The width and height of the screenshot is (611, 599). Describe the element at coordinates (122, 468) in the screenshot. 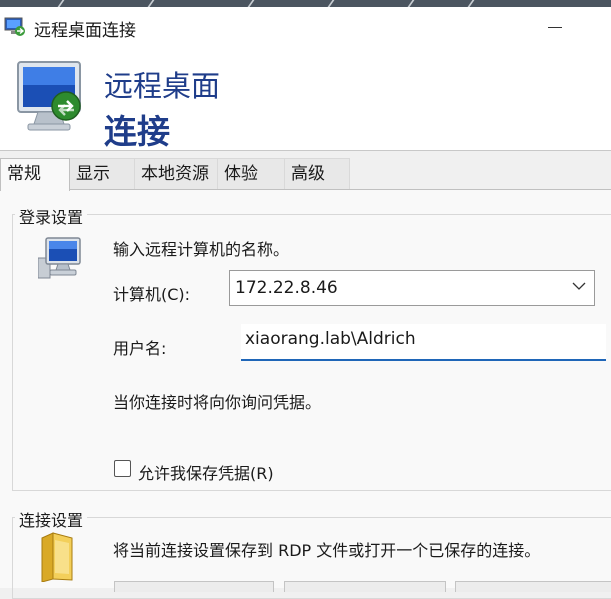

I see `save-credentials-checkbox` at that location.